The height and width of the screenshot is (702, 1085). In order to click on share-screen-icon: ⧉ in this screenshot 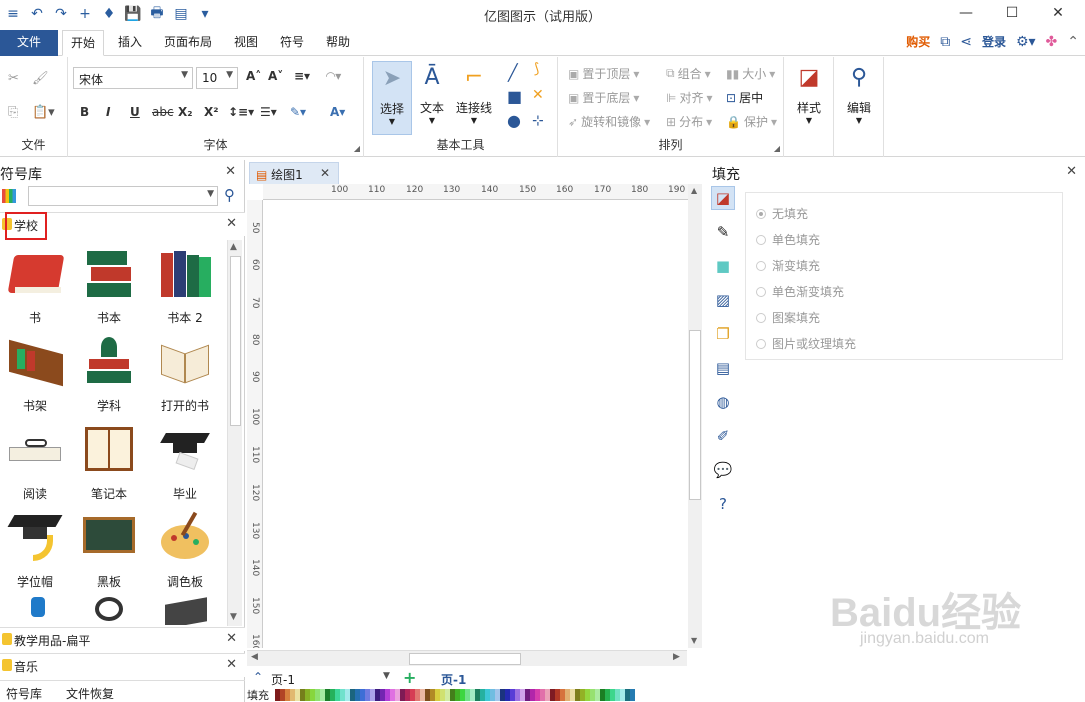, I will do `click(945, 42)`.